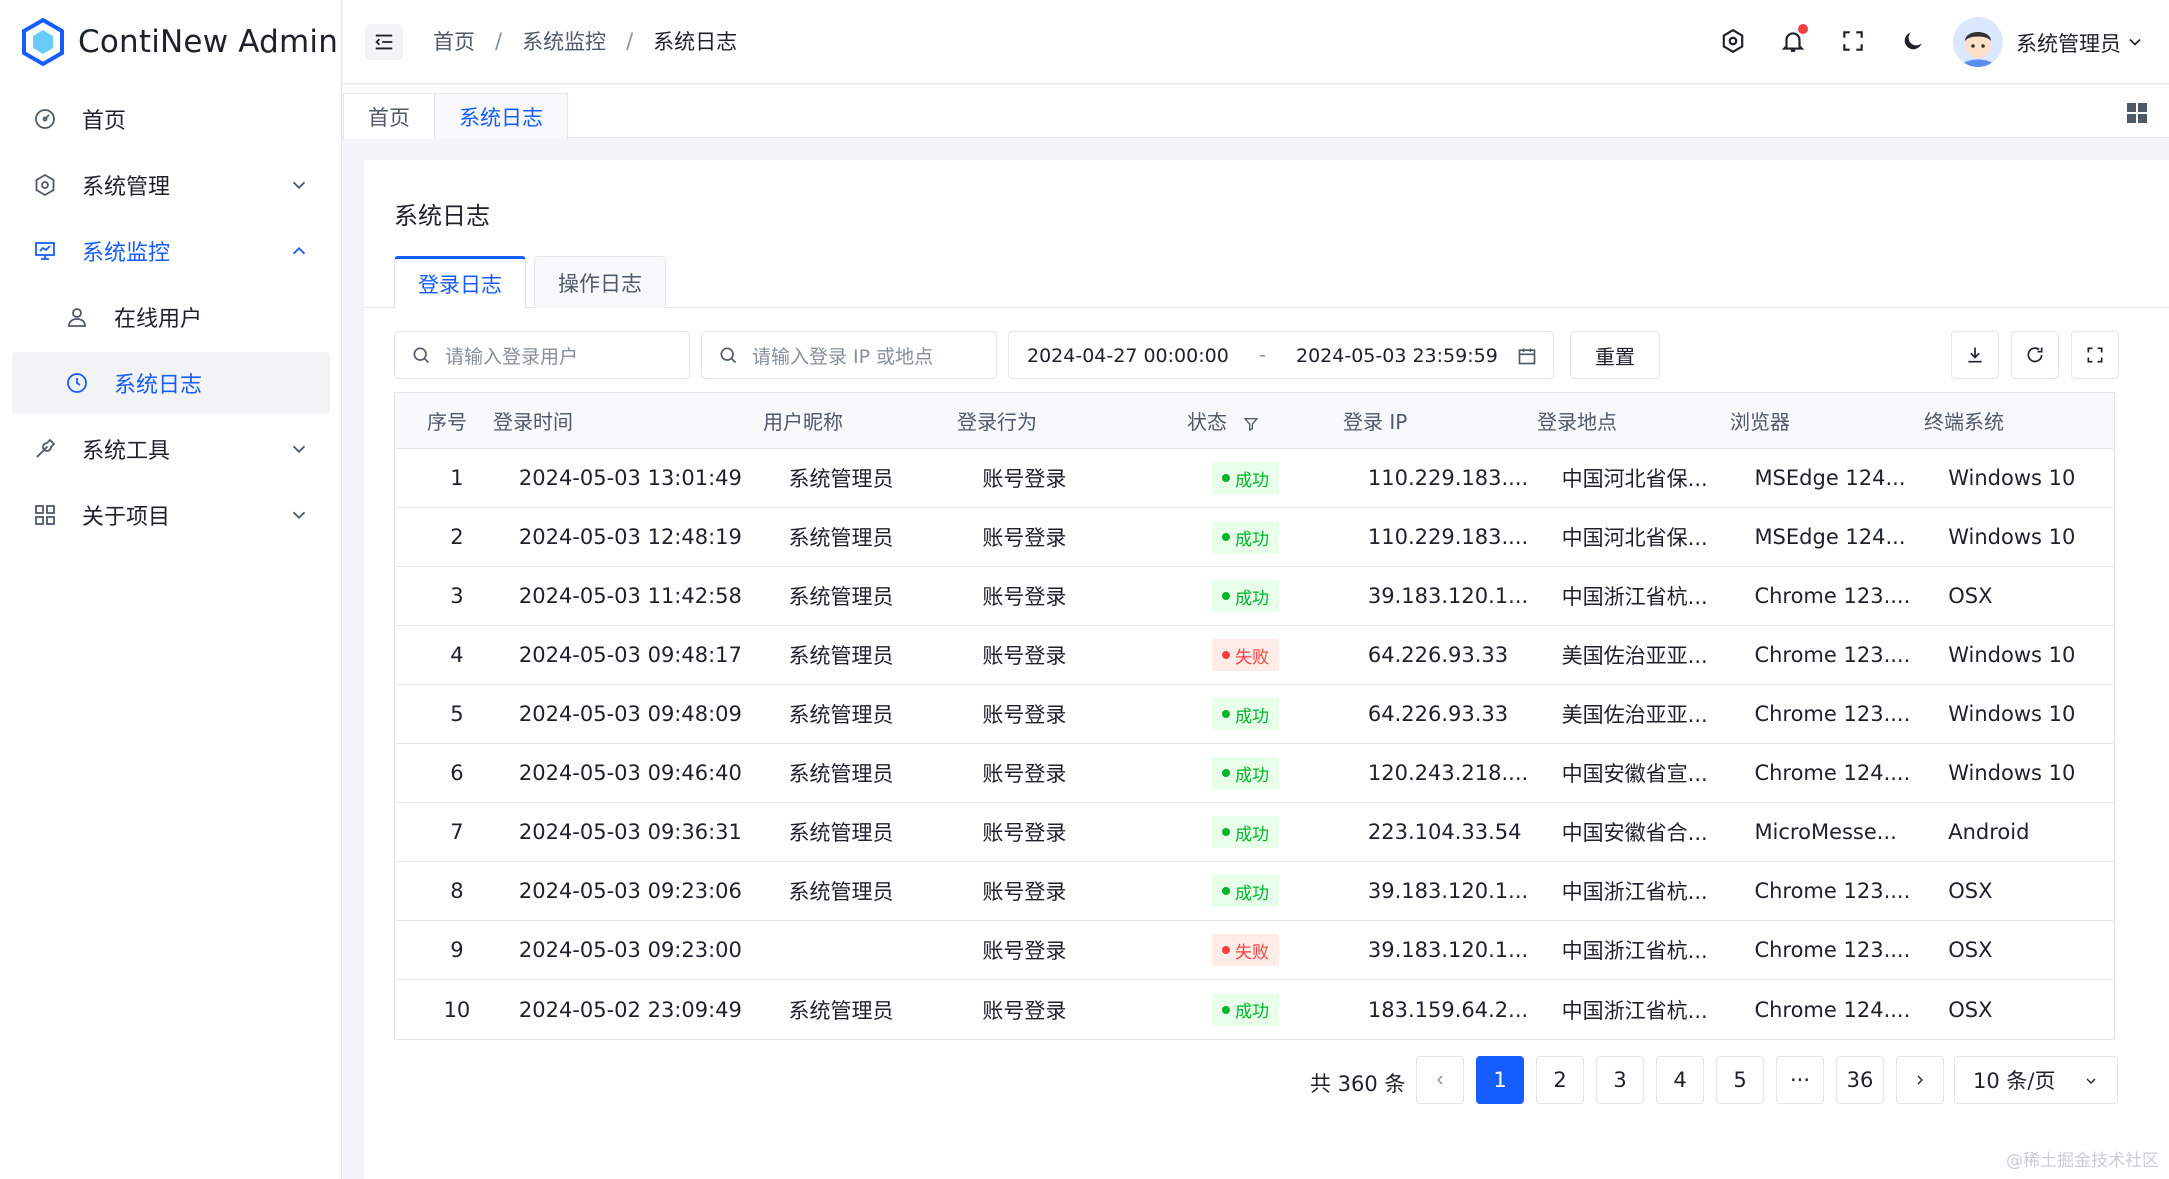 Image resolution: width=2169 pixels, height=1179 pixels. Describe the element at coordinates (564, 41) in the screenshot. I see `breadcrumb-item: 系统监控` at that location.